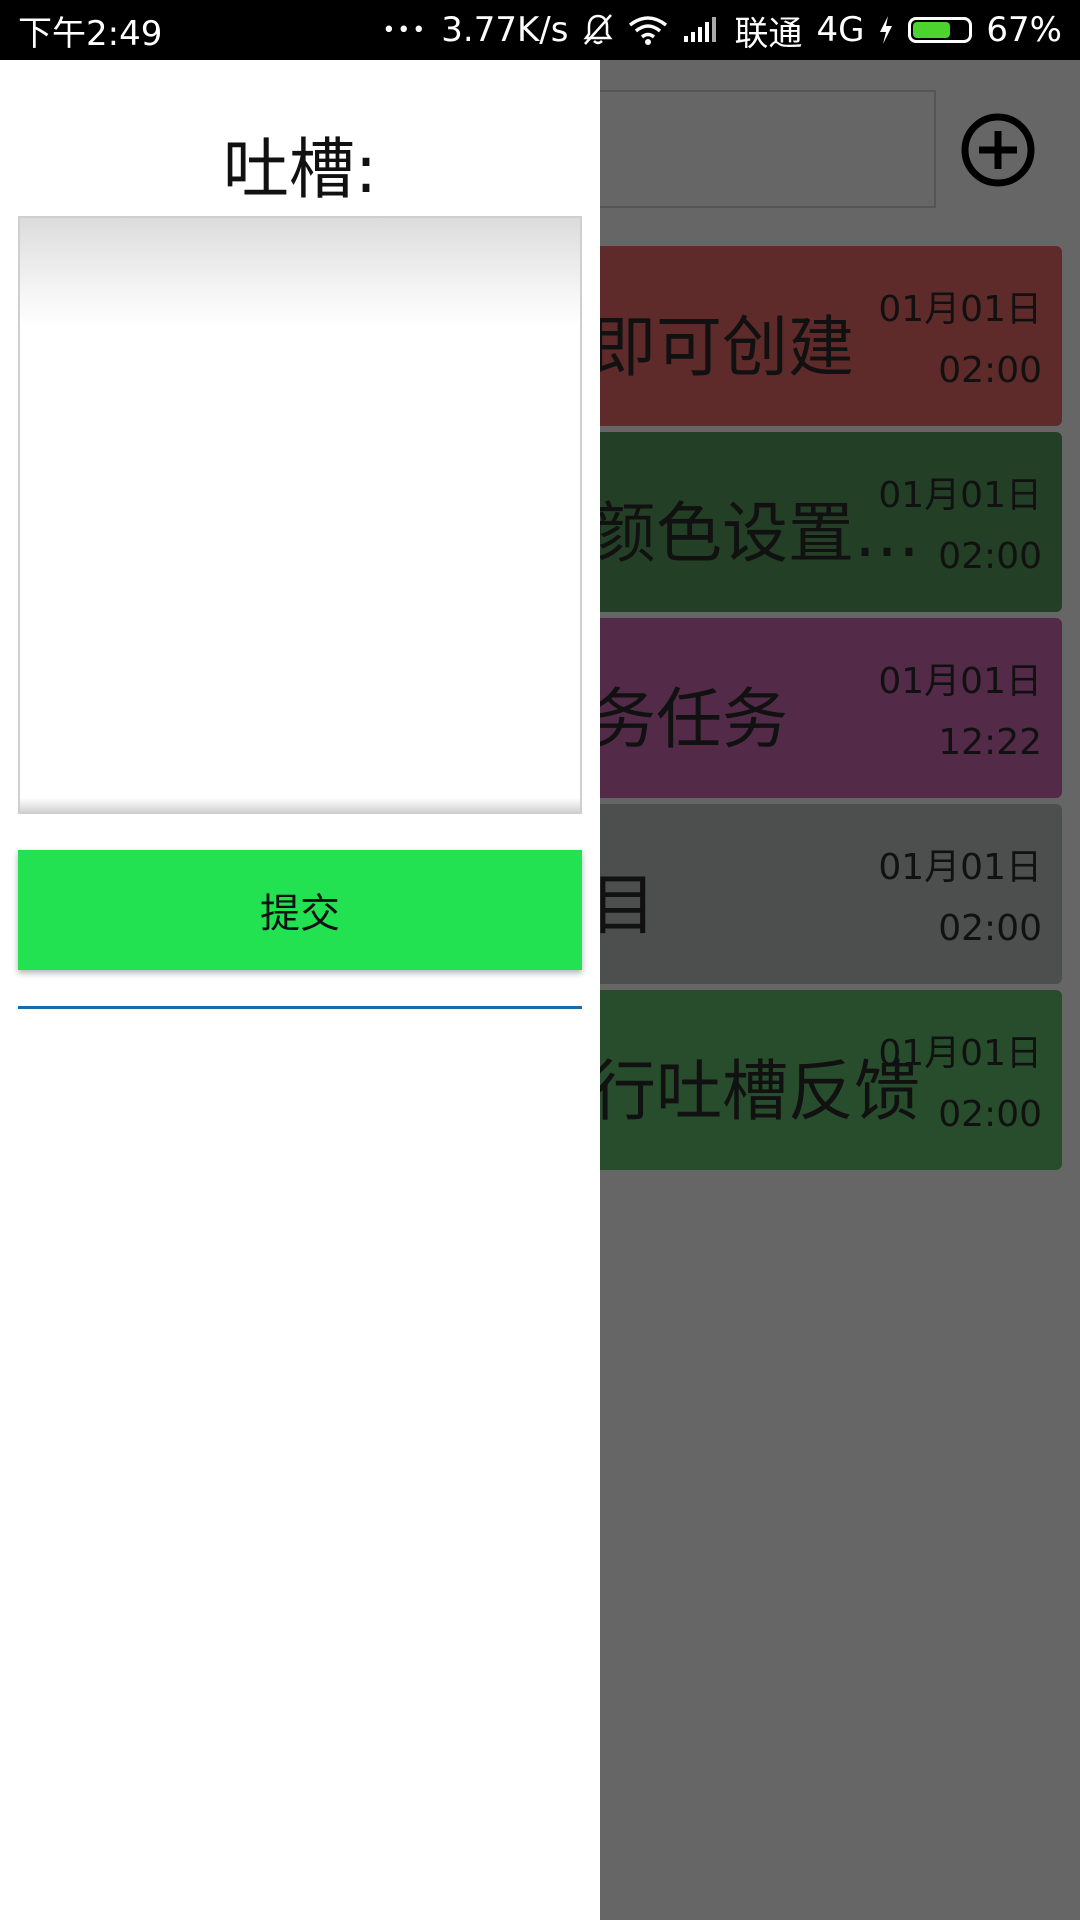 The image size is (1080, 1920). Describe the element at coordinates (722, 347) in the screenshot. I see `task-title: 即可创建` at that location.